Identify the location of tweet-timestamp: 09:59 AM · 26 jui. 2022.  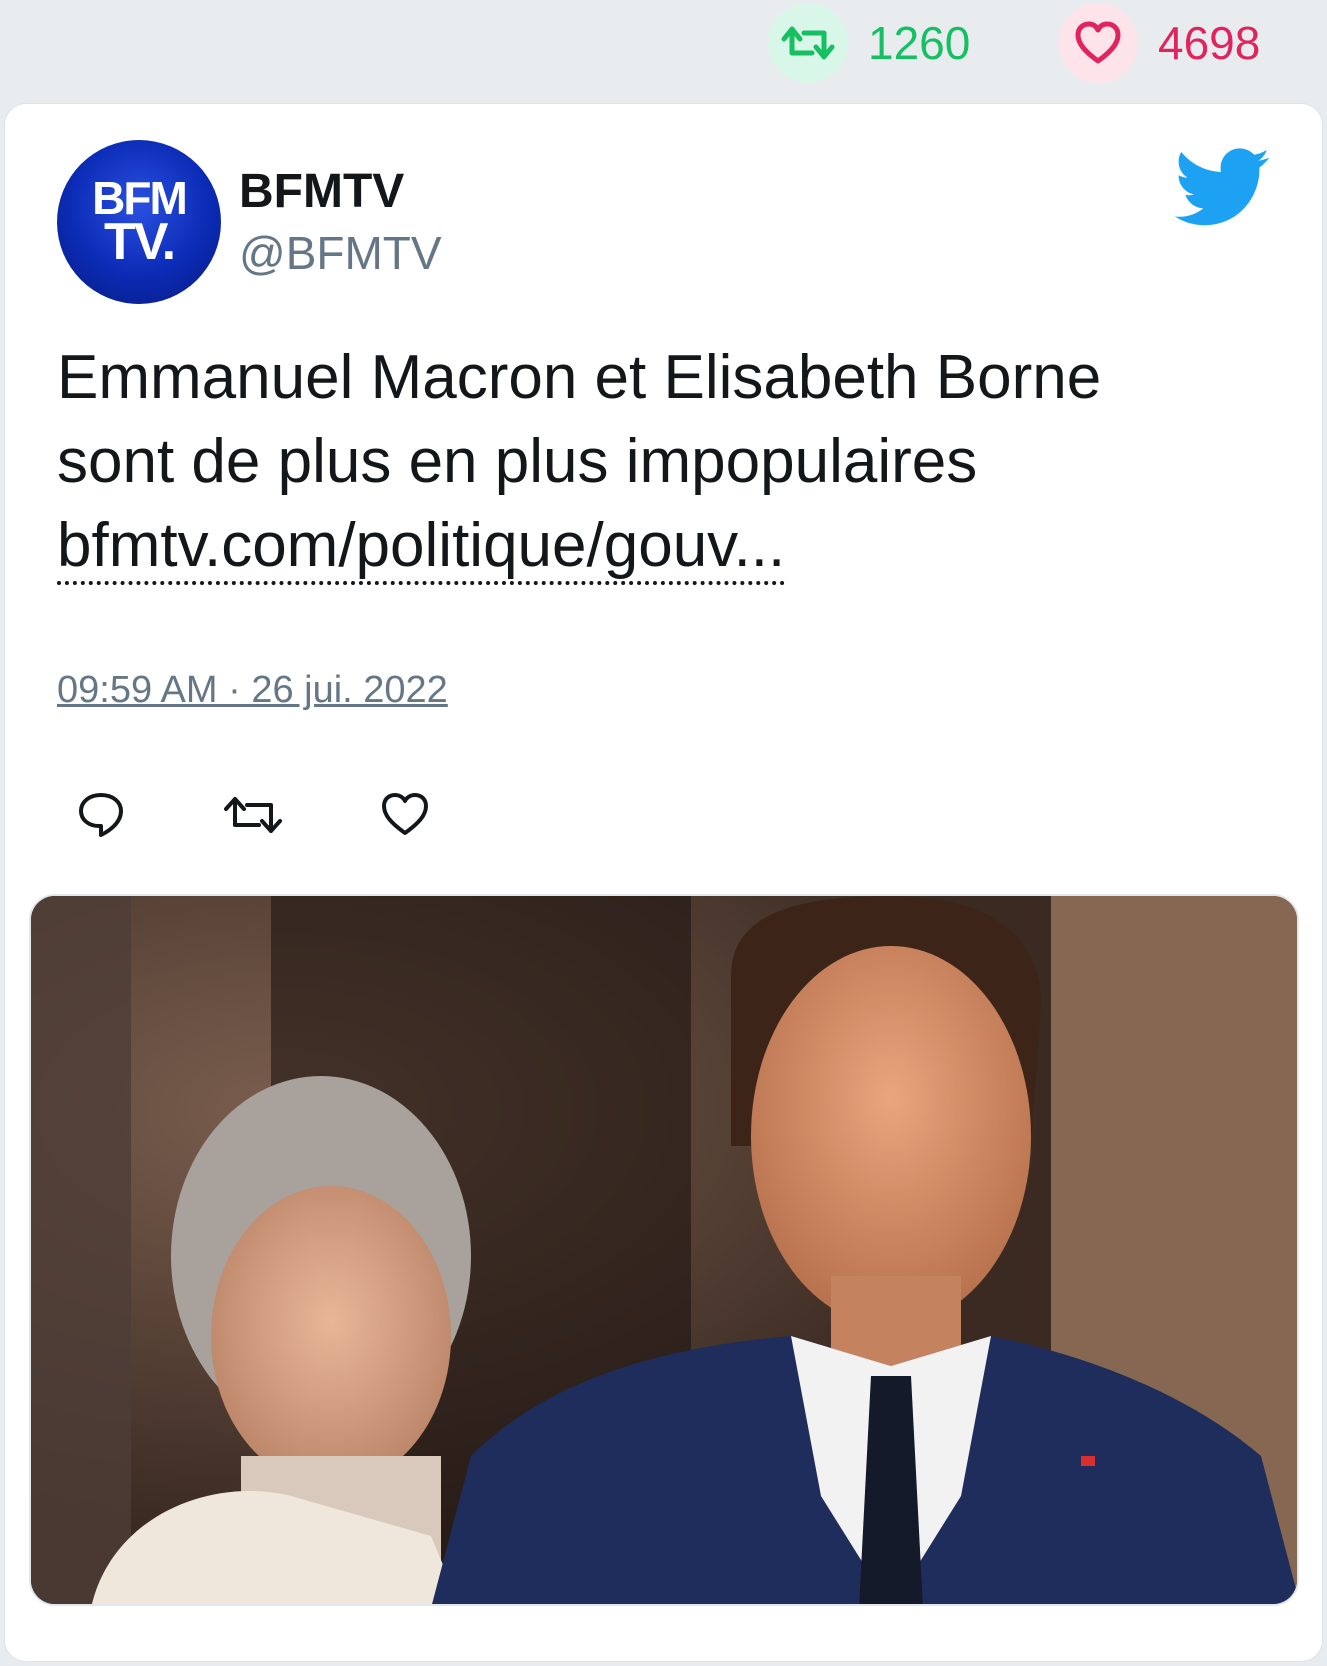
(252, 690).